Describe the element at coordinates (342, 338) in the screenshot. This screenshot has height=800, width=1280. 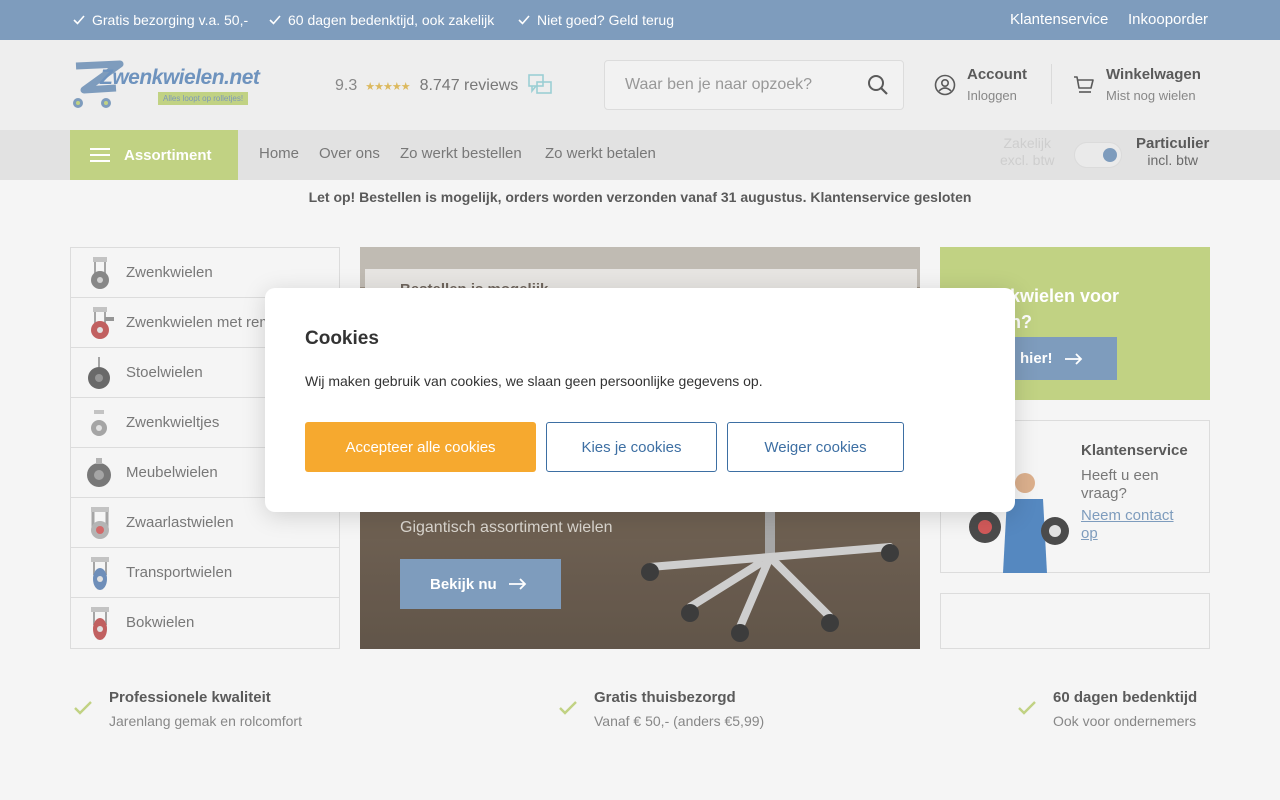
I see `cookie-dialog-title: Cookies` at that location.